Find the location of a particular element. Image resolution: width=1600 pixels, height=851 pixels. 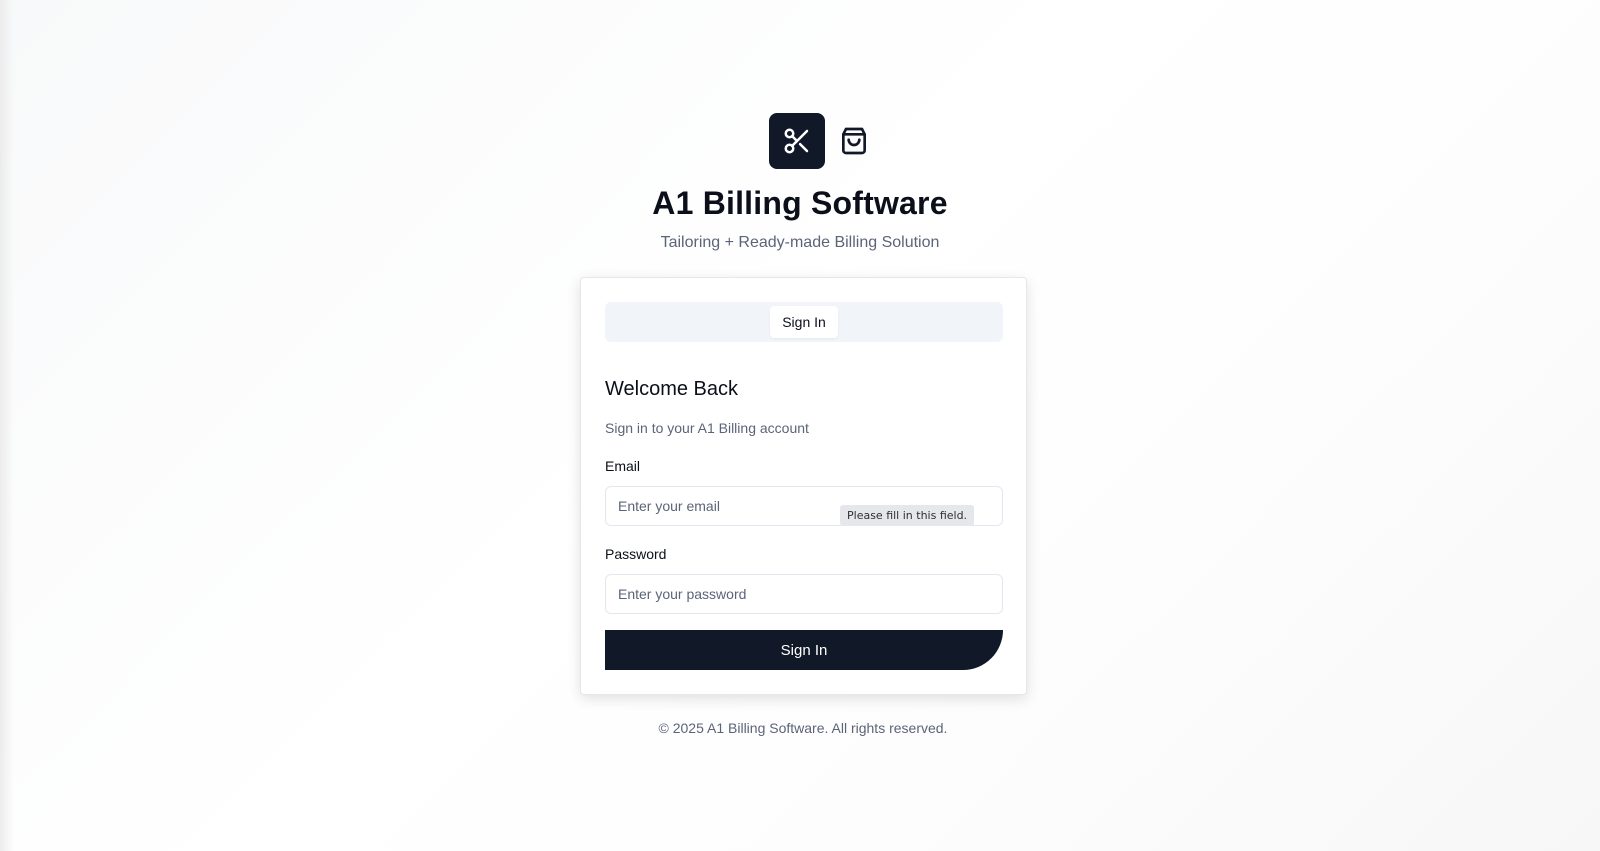

tab-sign-in: Sign In is located at coordinates (804, 322).